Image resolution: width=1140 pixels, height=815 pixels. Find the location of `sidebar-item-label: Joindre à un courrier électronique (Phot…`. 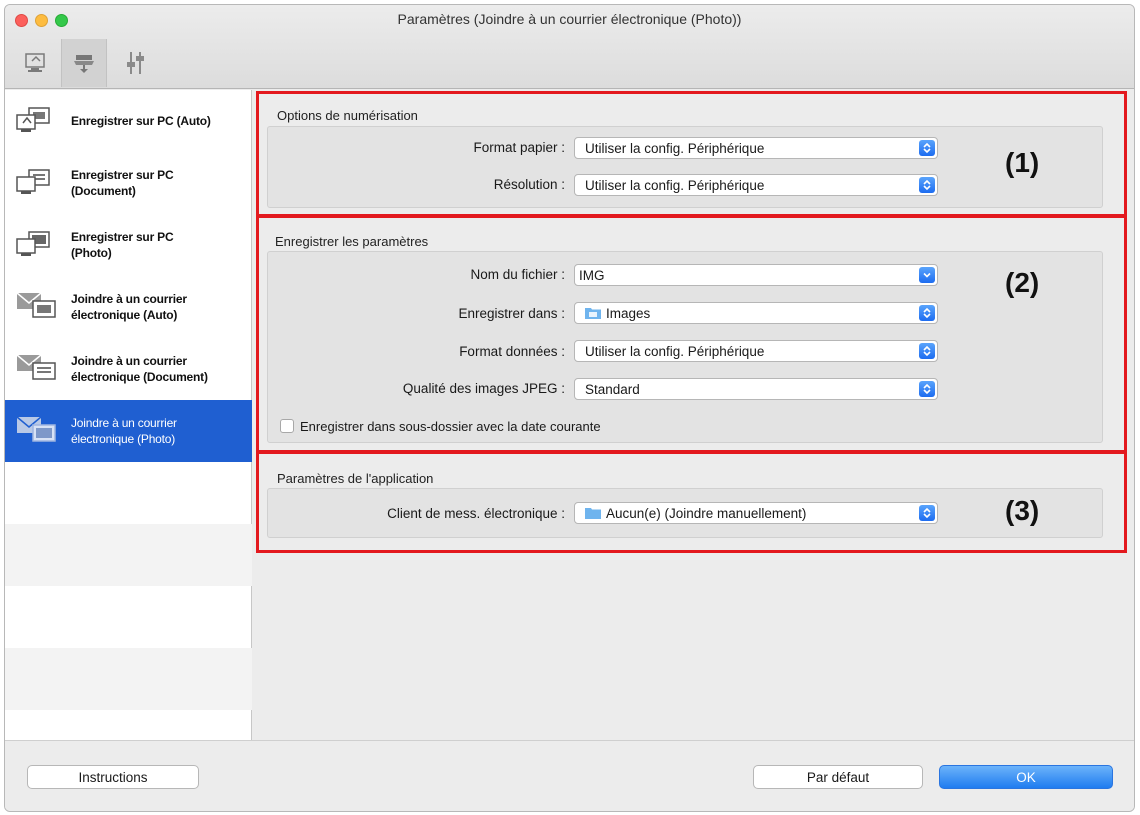

sidebar-item-label: Joindre à un courrier électronique (Phot… is located at coordinates (124, 431).